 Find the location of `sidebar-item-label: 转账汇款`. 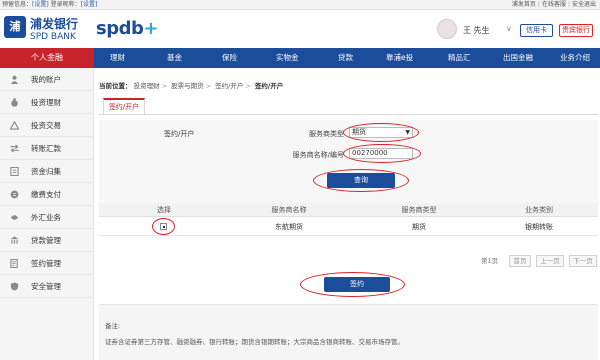

sidebar-item-label: 转账汇款 is located at coordinates (46, 148).